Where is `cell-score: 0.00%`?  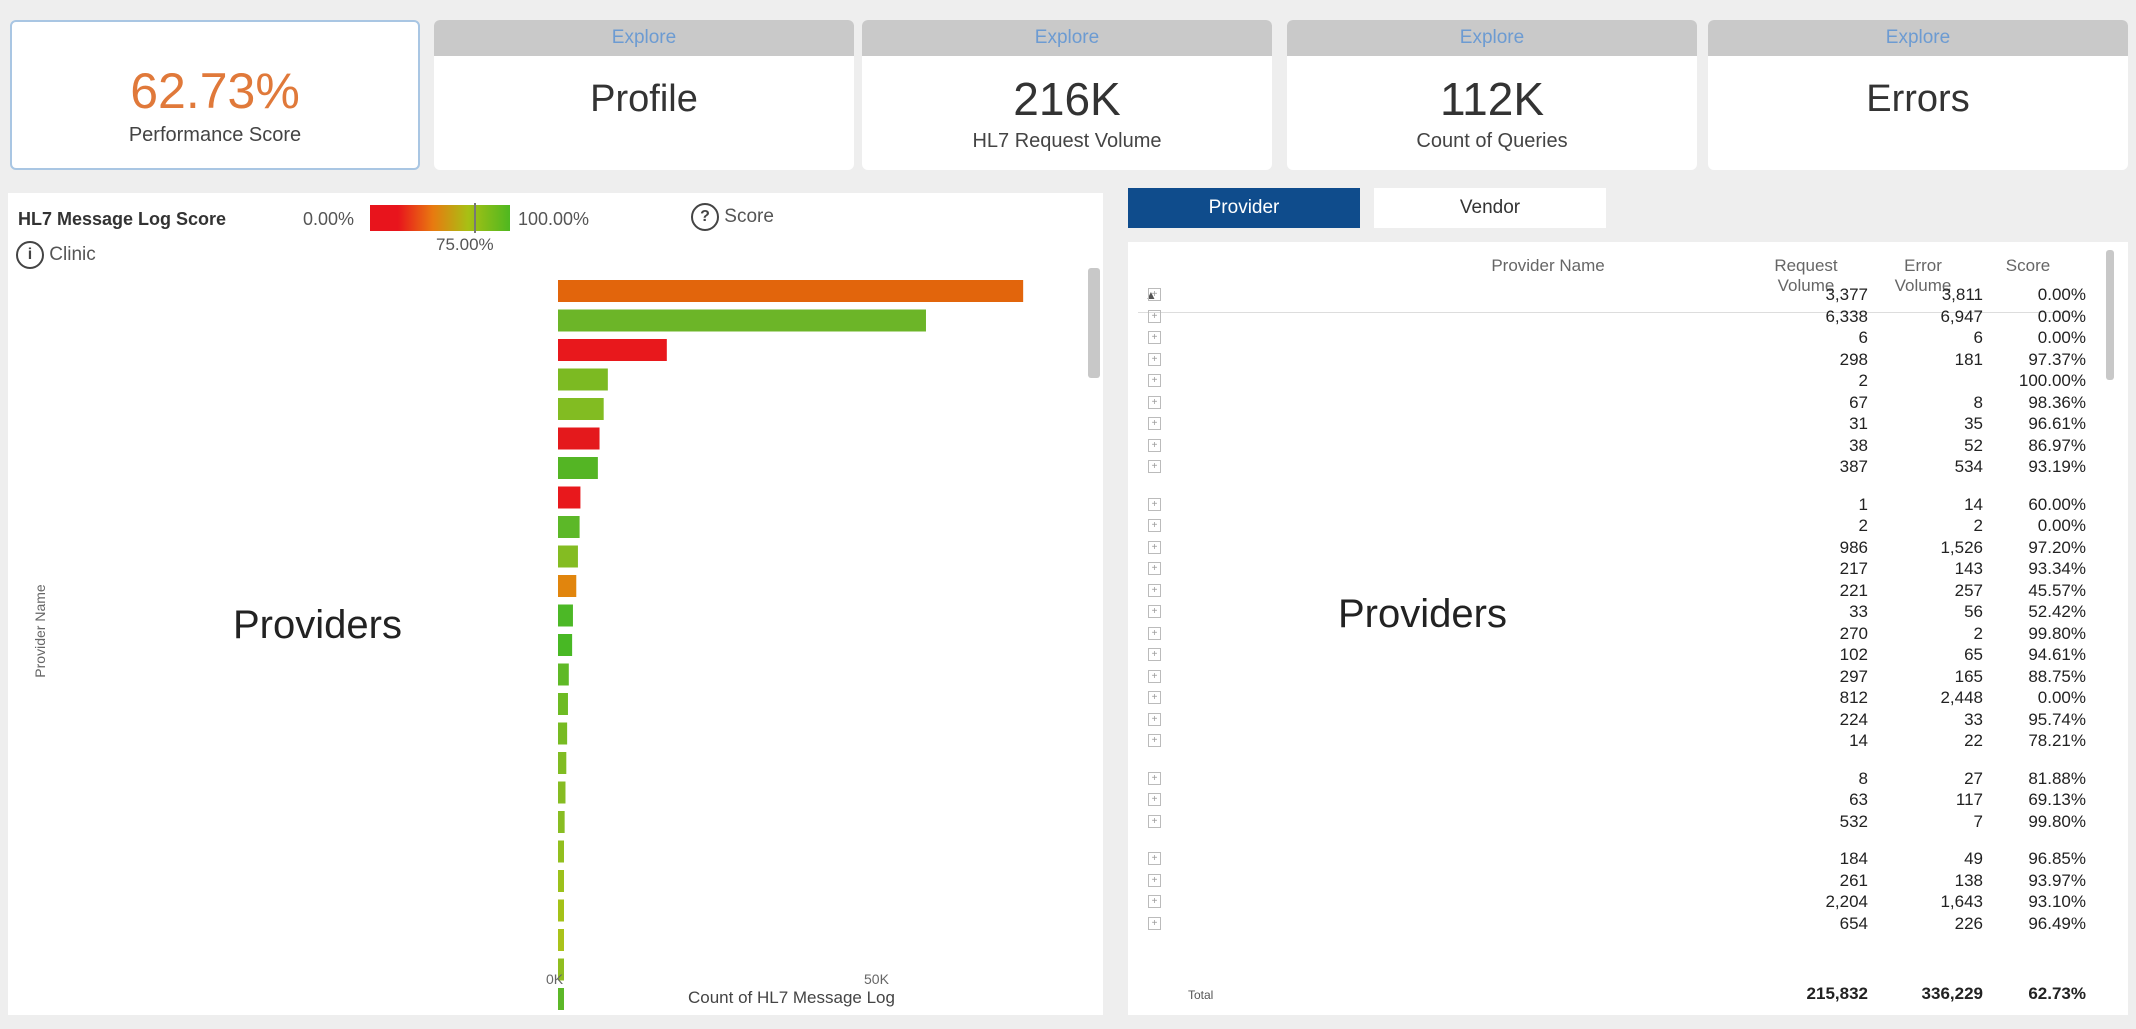
cell-score: 0.00% is located at coordinates (2061, 337).